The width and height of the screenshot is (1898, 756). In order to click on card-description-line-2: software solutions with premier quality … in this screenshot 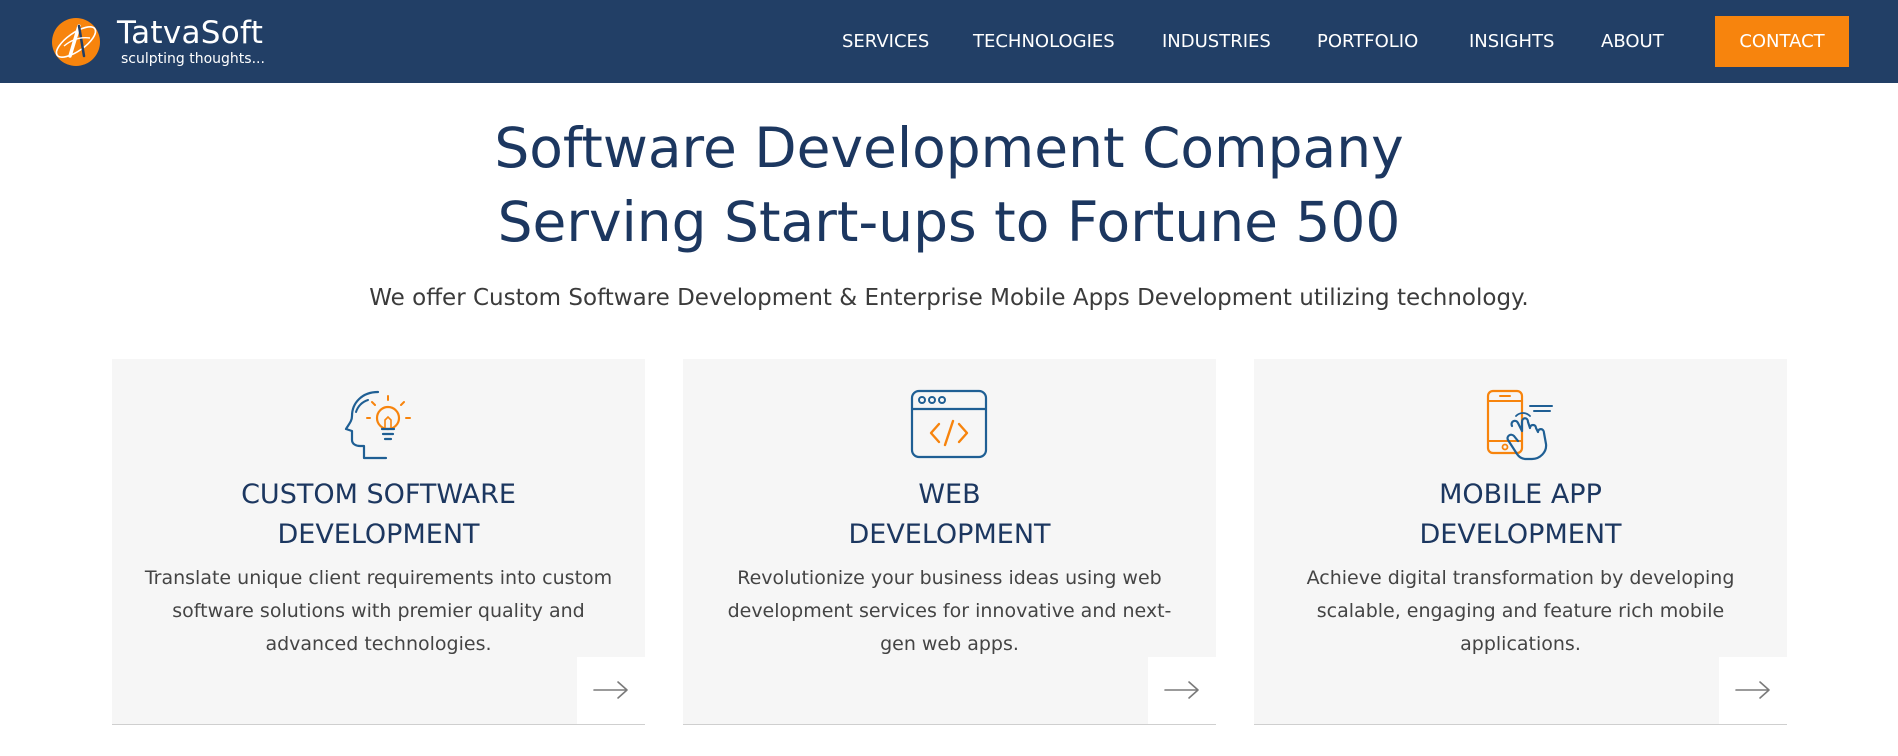, I will do `click(378, 611)`.